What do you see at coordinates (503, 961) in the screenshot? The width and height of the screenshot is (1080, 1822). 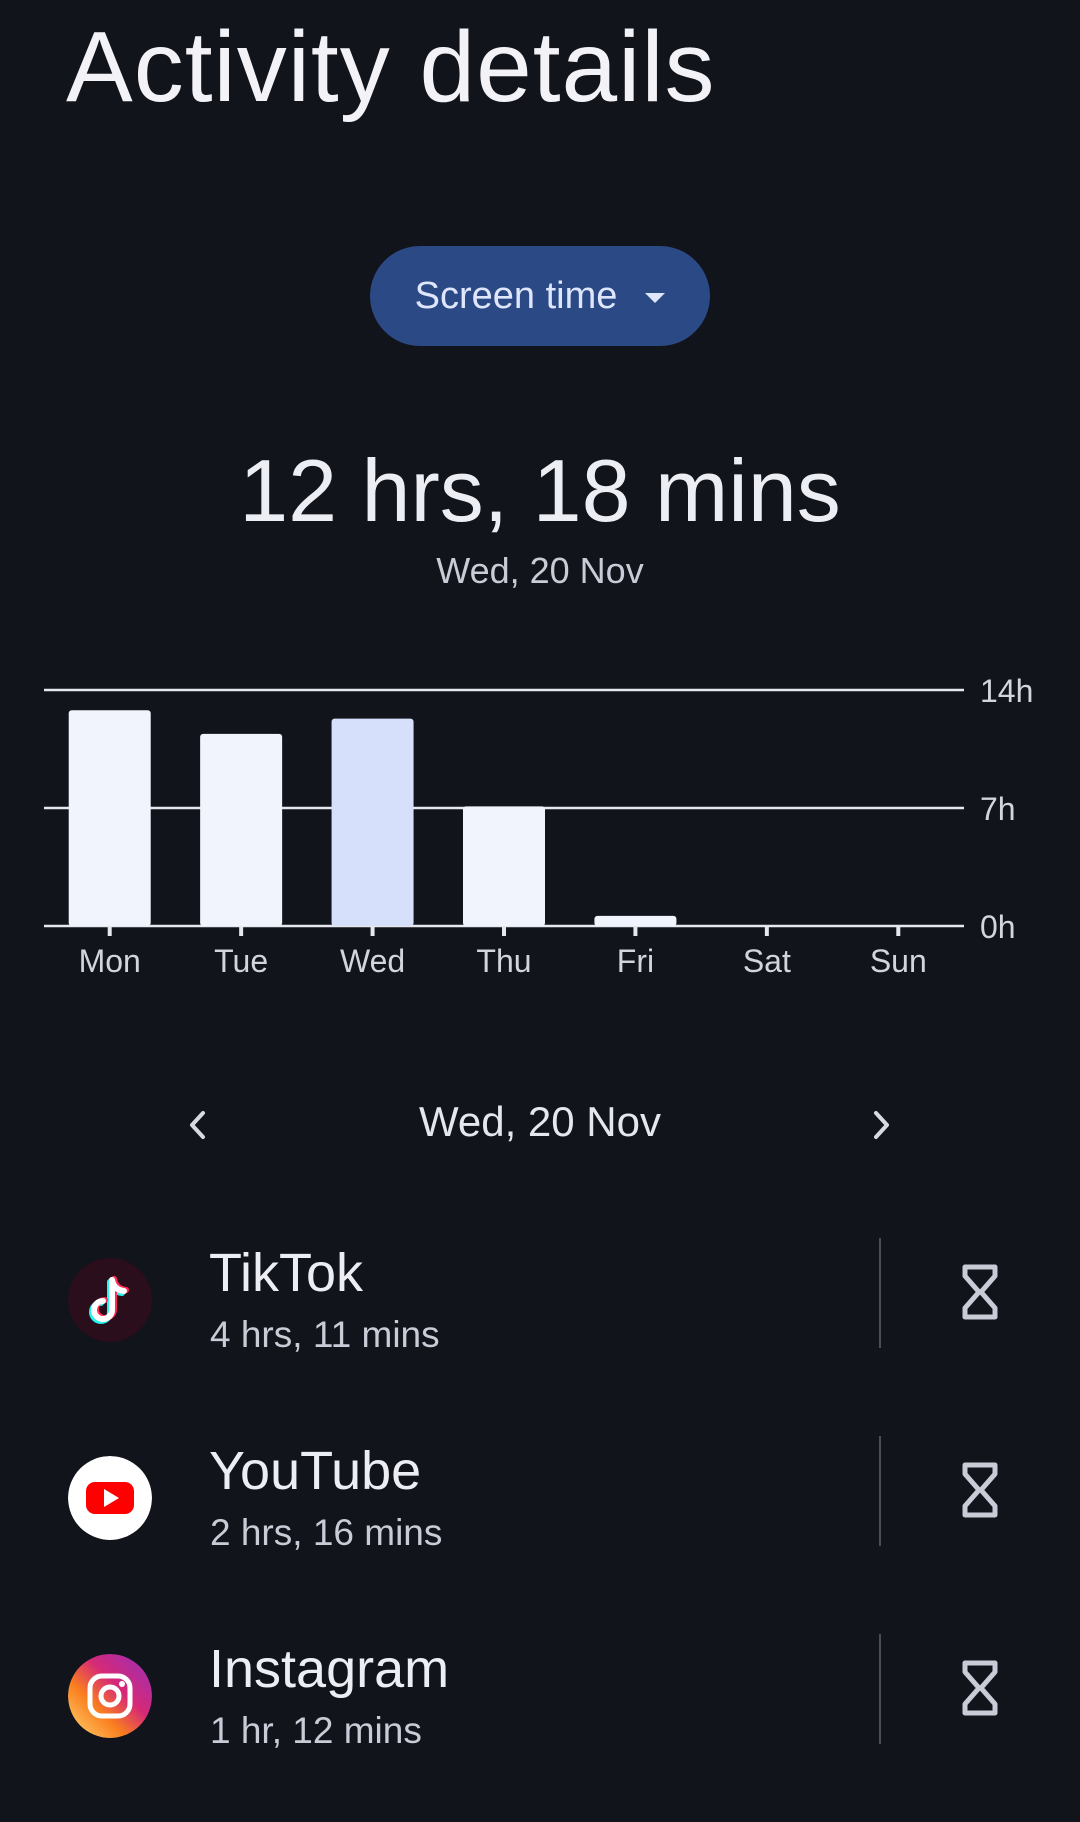 I see `x-tick-label: Thu` at bounding box center [503, 961].